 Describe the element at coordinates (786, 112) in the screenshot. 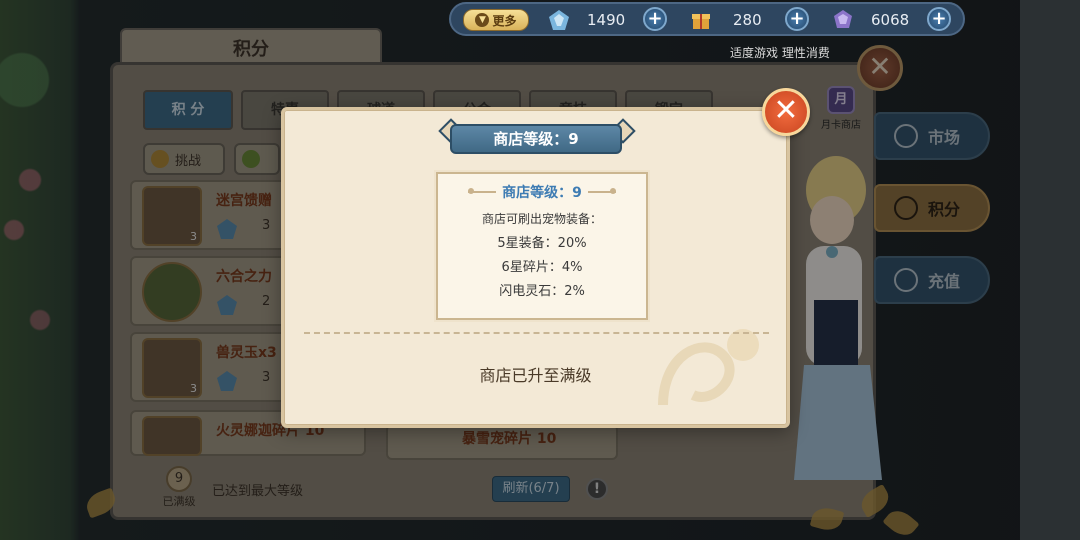

I see `close-button: ✕` at that location.